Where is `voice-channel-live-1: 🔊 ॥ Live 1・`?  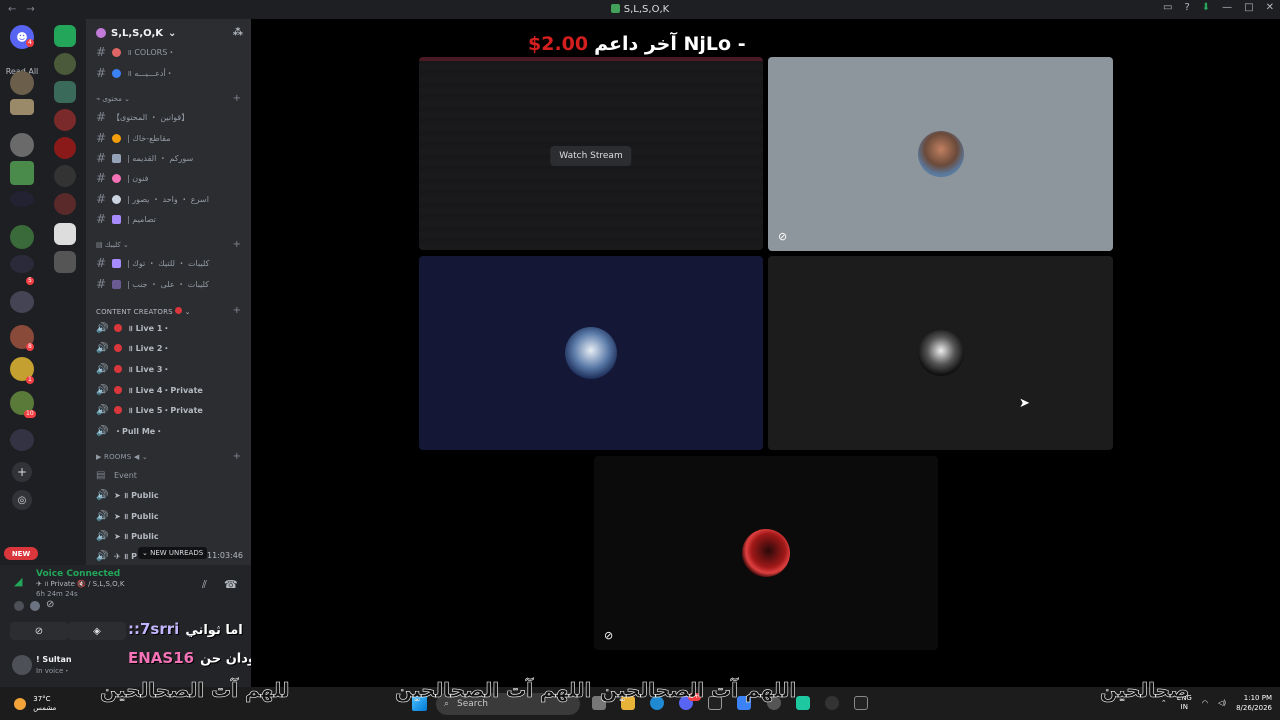 voice-channel-live-1: 🔊 ॥ Live 1・ is located at coordinates (171, 328).